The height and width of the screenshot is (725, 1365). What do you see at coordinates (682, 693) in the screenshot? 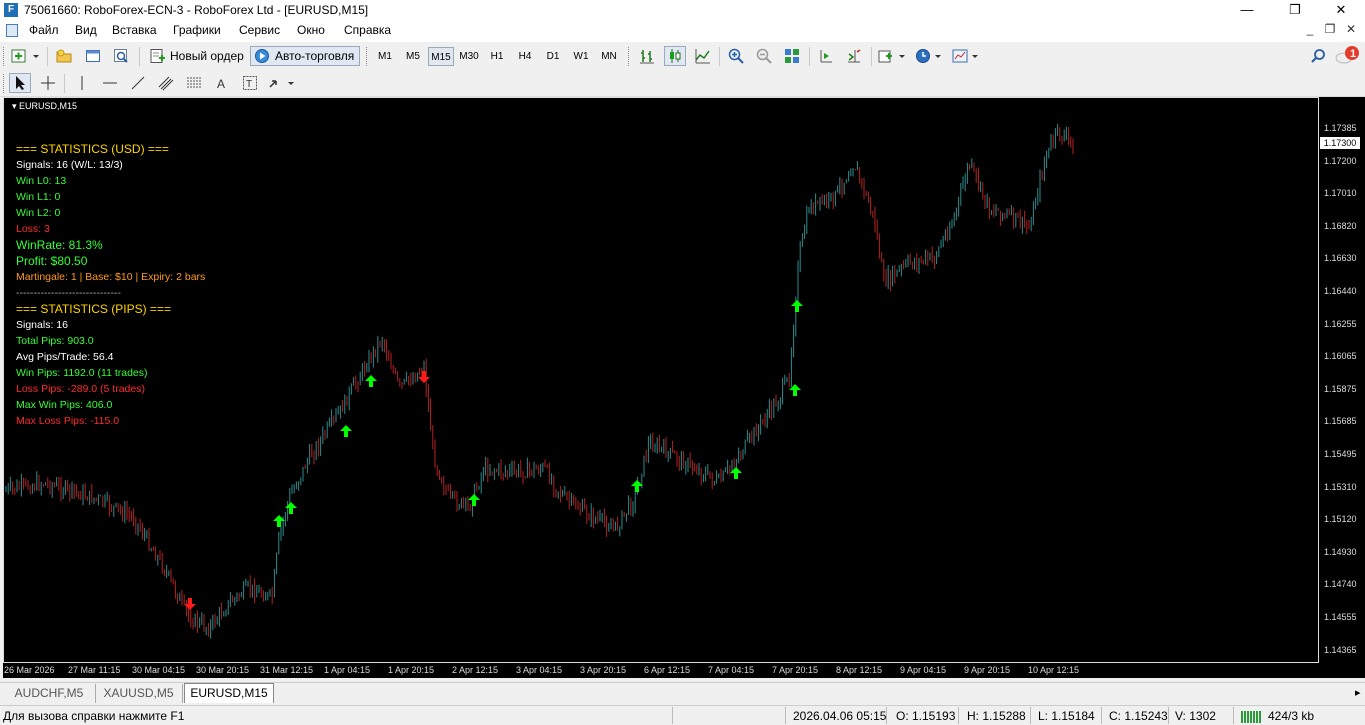
I see `chart-tabs: AUDCHF,M5 XAUUSD,M5 EURUSD,M15 ▸` at bounding box center [682, 693].